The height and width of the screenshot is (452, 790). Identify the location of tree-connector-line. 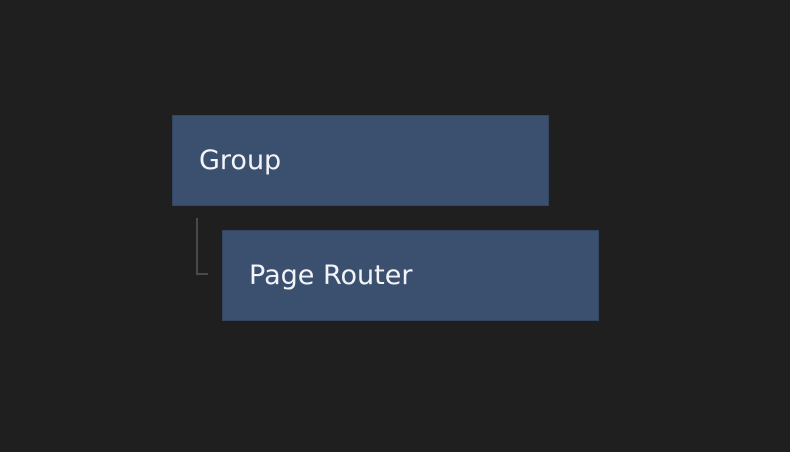
(202, 246).